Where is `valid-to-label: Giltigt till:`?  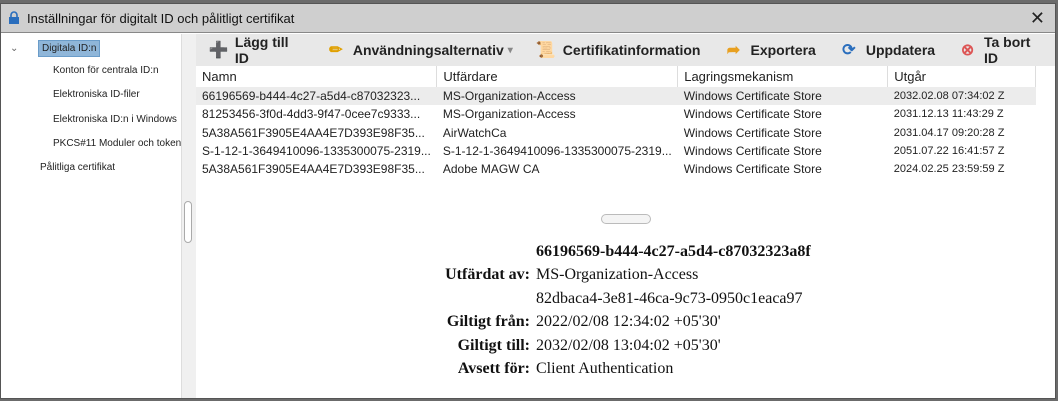
valid-to-label: Giltigt till: is located at coordinates (493, 345).